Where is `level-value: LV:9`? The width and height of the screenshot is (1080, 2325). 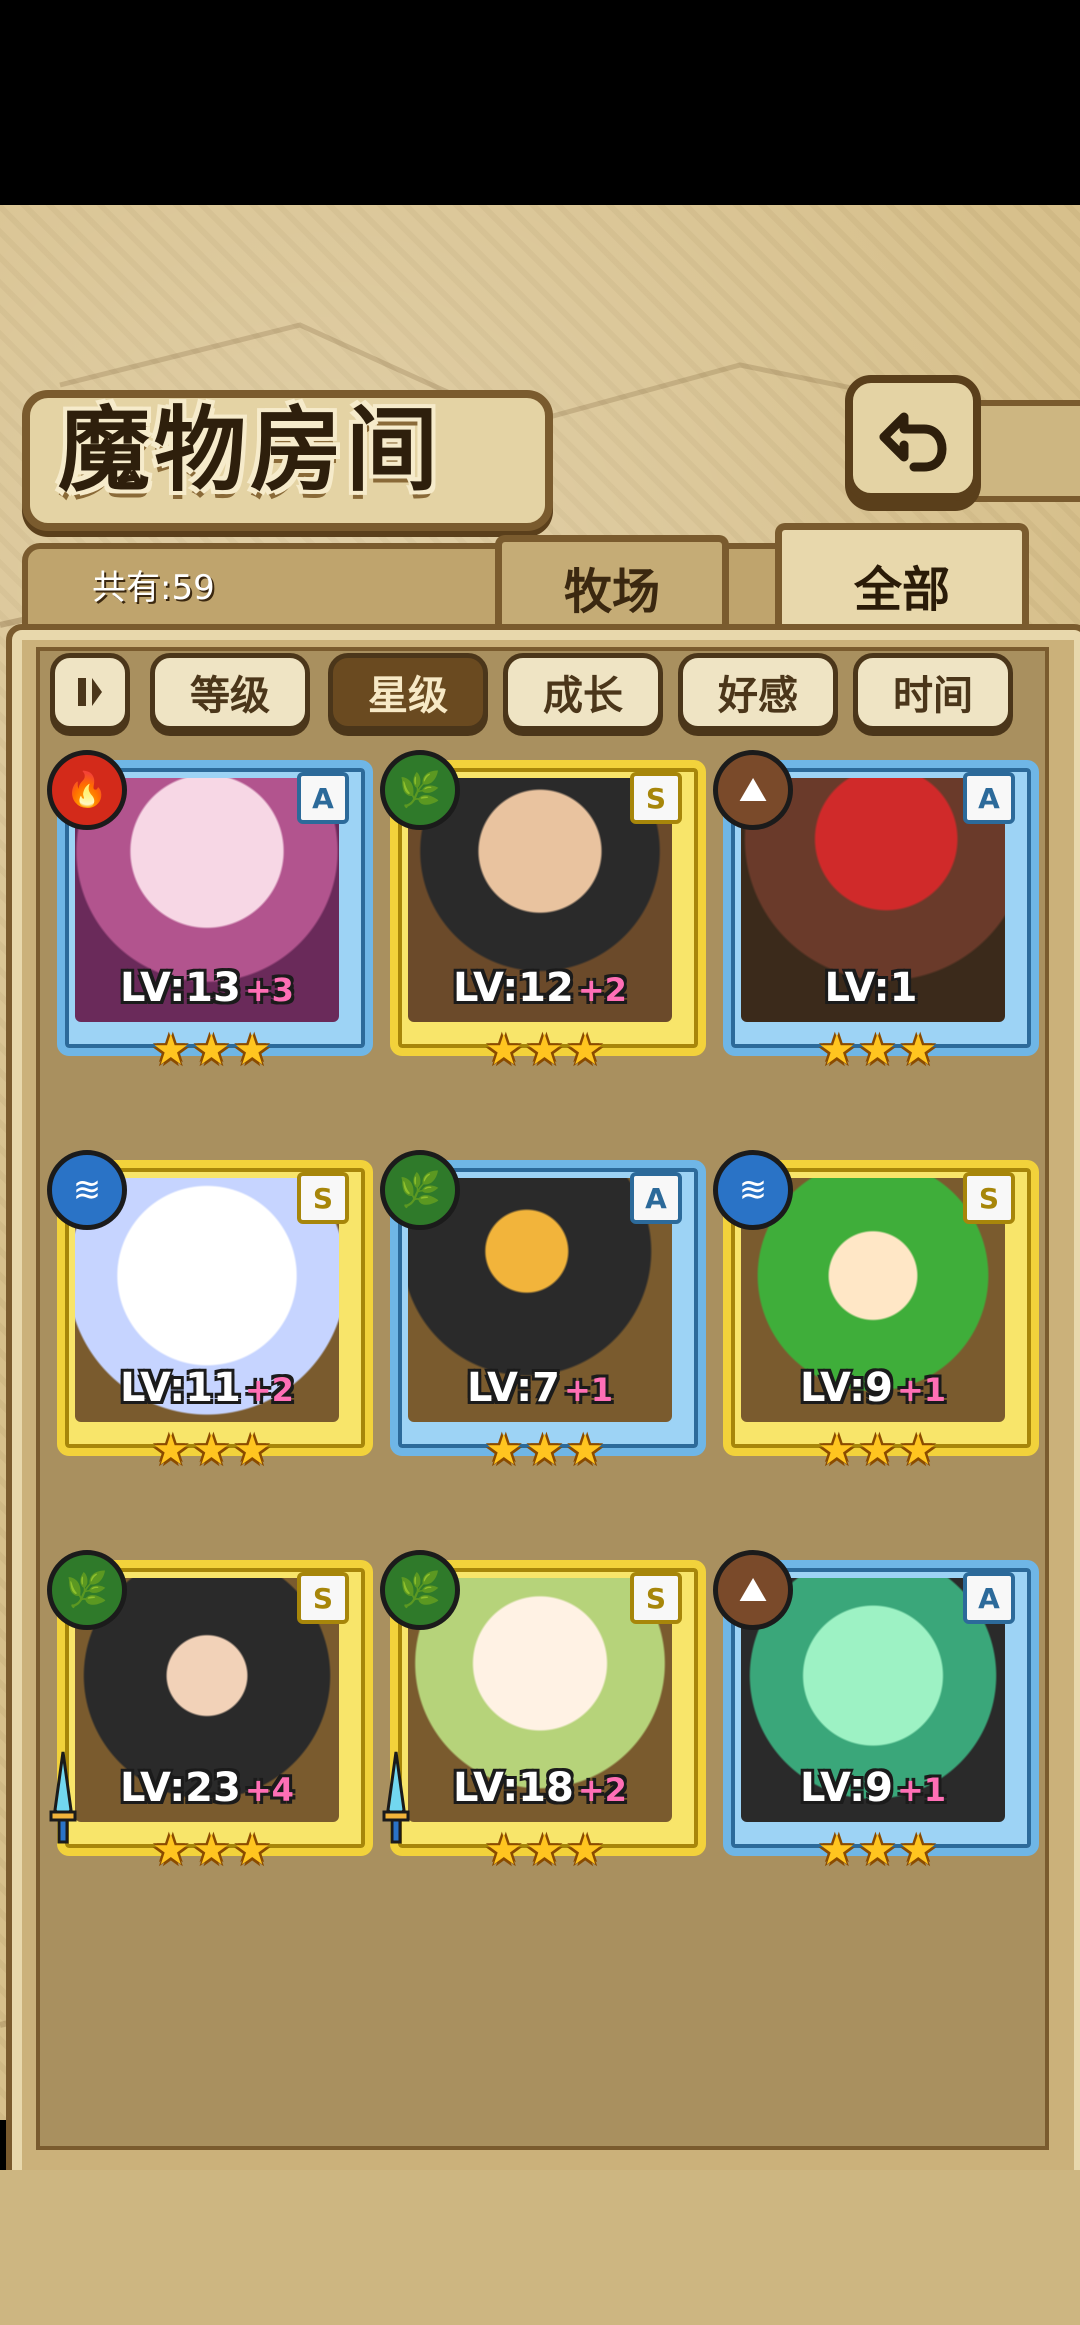 level-value: LV:9 is located at coordinates (846, 1788).